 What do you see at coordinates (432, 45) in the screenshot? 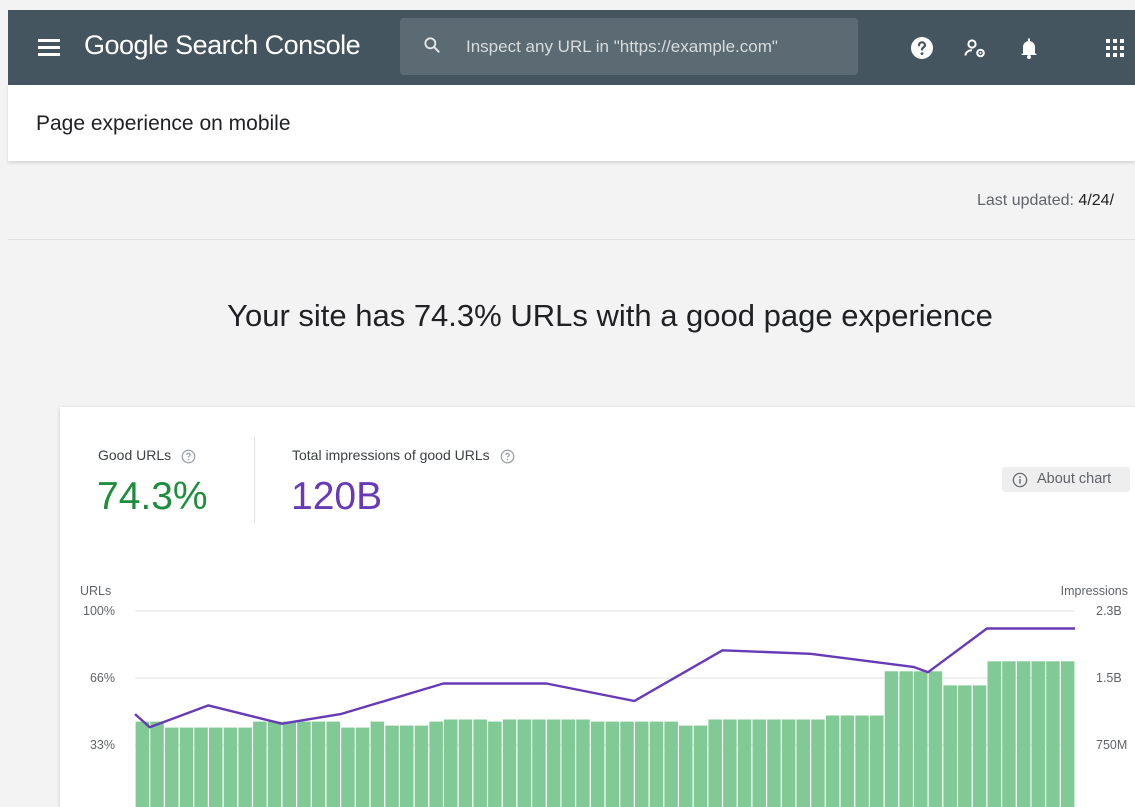
I see `search-icon` at bounding box center [432, 45].